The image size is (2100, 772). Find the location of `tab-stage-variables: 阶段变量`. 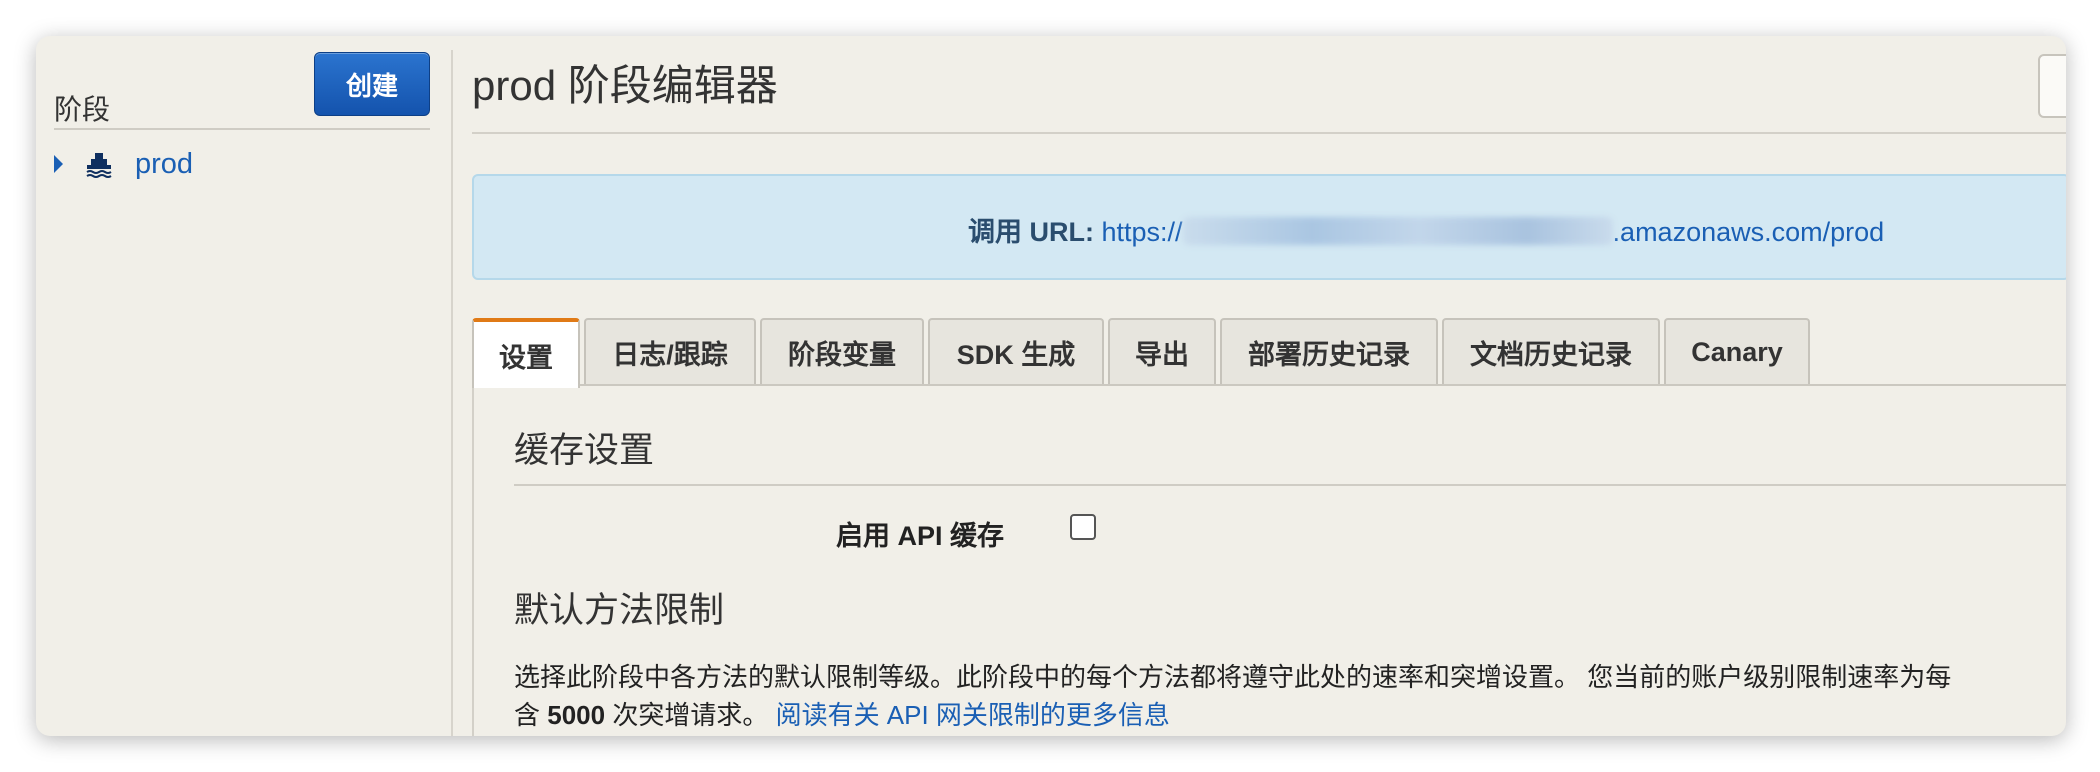

tab-stage-variables: 阶段变量 is located at coordinates (842, 351).